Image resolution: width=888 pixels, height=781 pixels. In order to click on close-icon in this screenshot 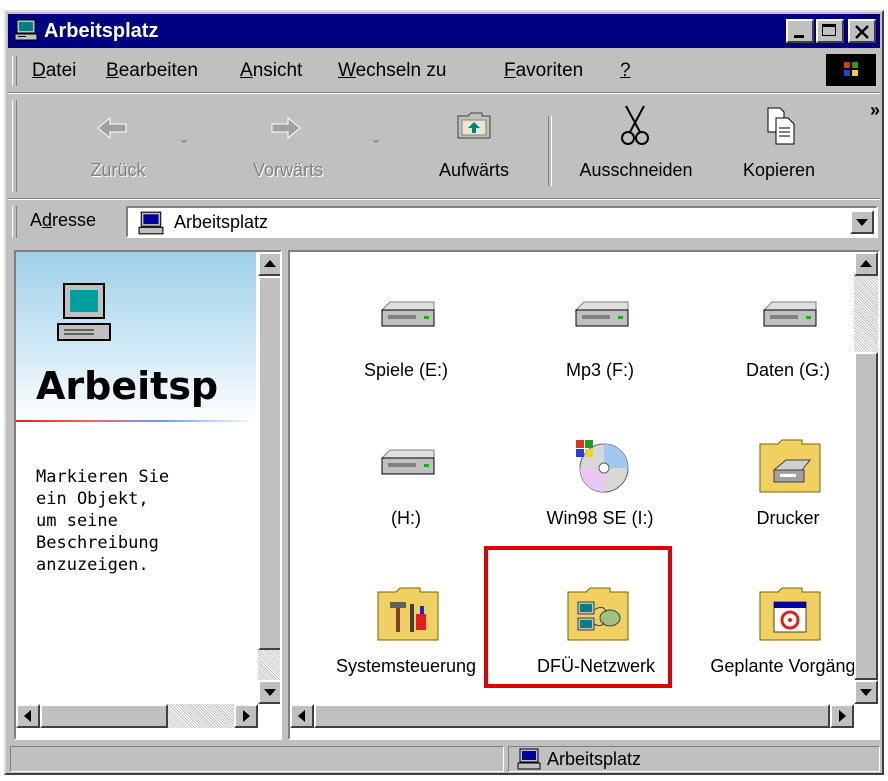, I will do `click(862, 32)`.